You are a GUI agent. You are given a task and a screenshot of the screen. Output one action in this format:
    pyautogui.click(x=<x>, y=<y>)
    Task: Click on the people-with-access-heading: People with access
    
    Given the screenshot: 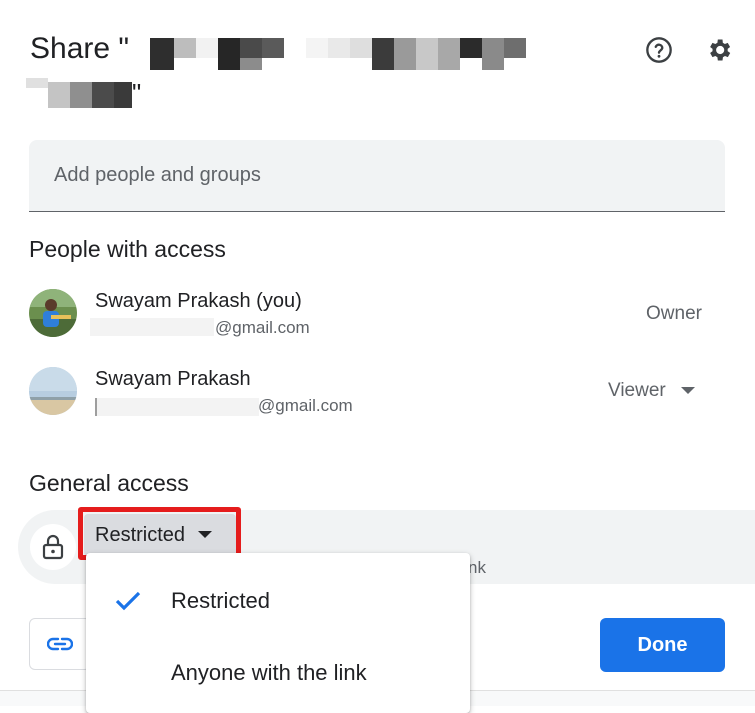 What is the action you would take?
    pyautogui.click(x=127, y=249)
    